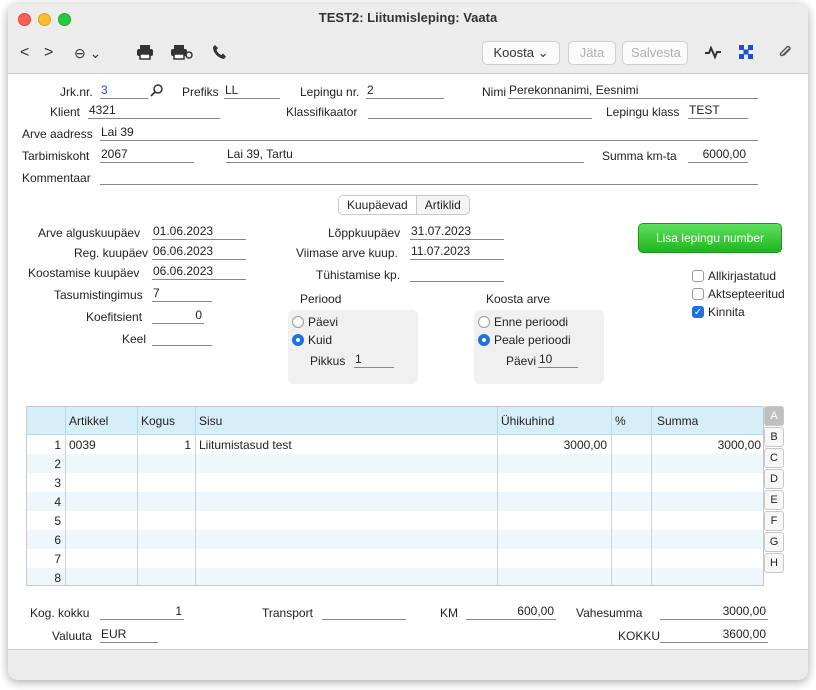 This screenshot has height=690, width=816. I want to click on aktsepteeritud-label: Aktsepteeritud, so click(746, 294).